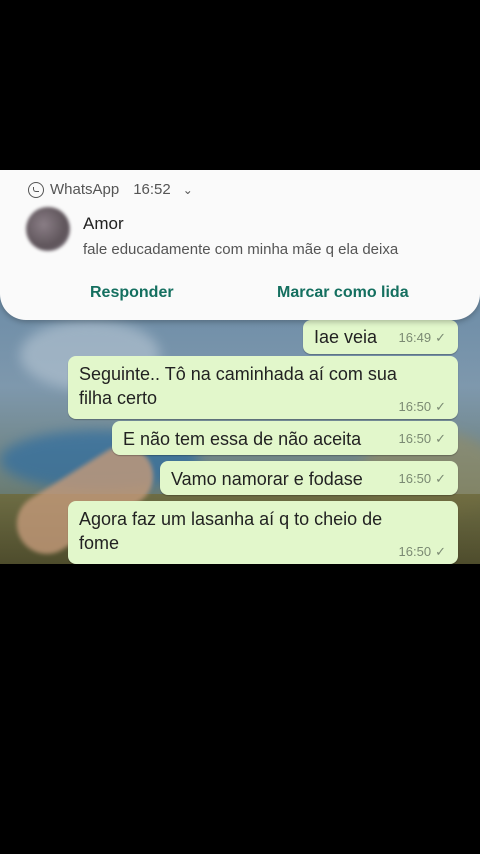 The width and height of the screenshot is (480, 854). I want to click on message-bubble: E não tem essa de não aceita 16:50 ✓, so click(285, 438).